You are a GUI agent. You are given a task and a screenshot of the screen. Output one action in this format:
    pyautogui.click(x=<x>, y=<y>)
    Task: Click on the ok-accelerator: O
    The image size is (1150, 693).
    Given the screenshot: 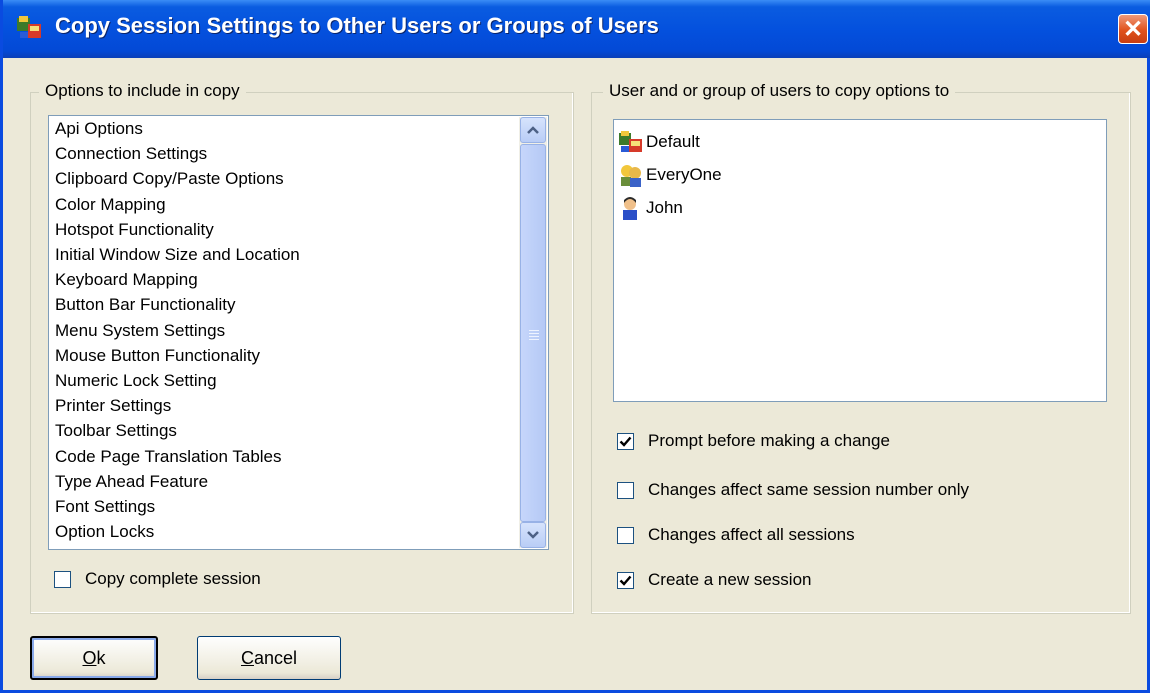 What is the action you would take?
    pyautogui.click(x=89, y=657)
    